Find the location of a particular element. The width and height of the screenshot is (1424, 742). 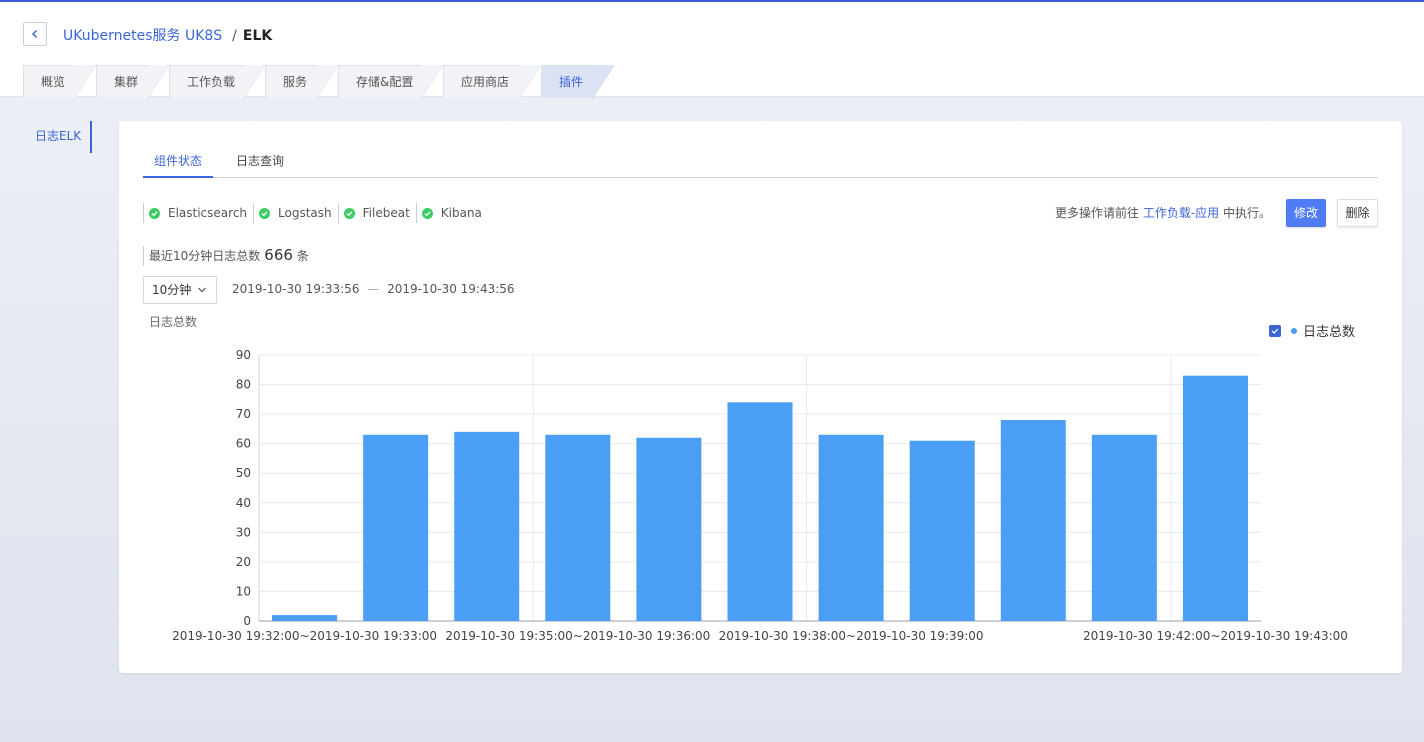

y-tick-label: 0 is located at coordinates (247, 621).